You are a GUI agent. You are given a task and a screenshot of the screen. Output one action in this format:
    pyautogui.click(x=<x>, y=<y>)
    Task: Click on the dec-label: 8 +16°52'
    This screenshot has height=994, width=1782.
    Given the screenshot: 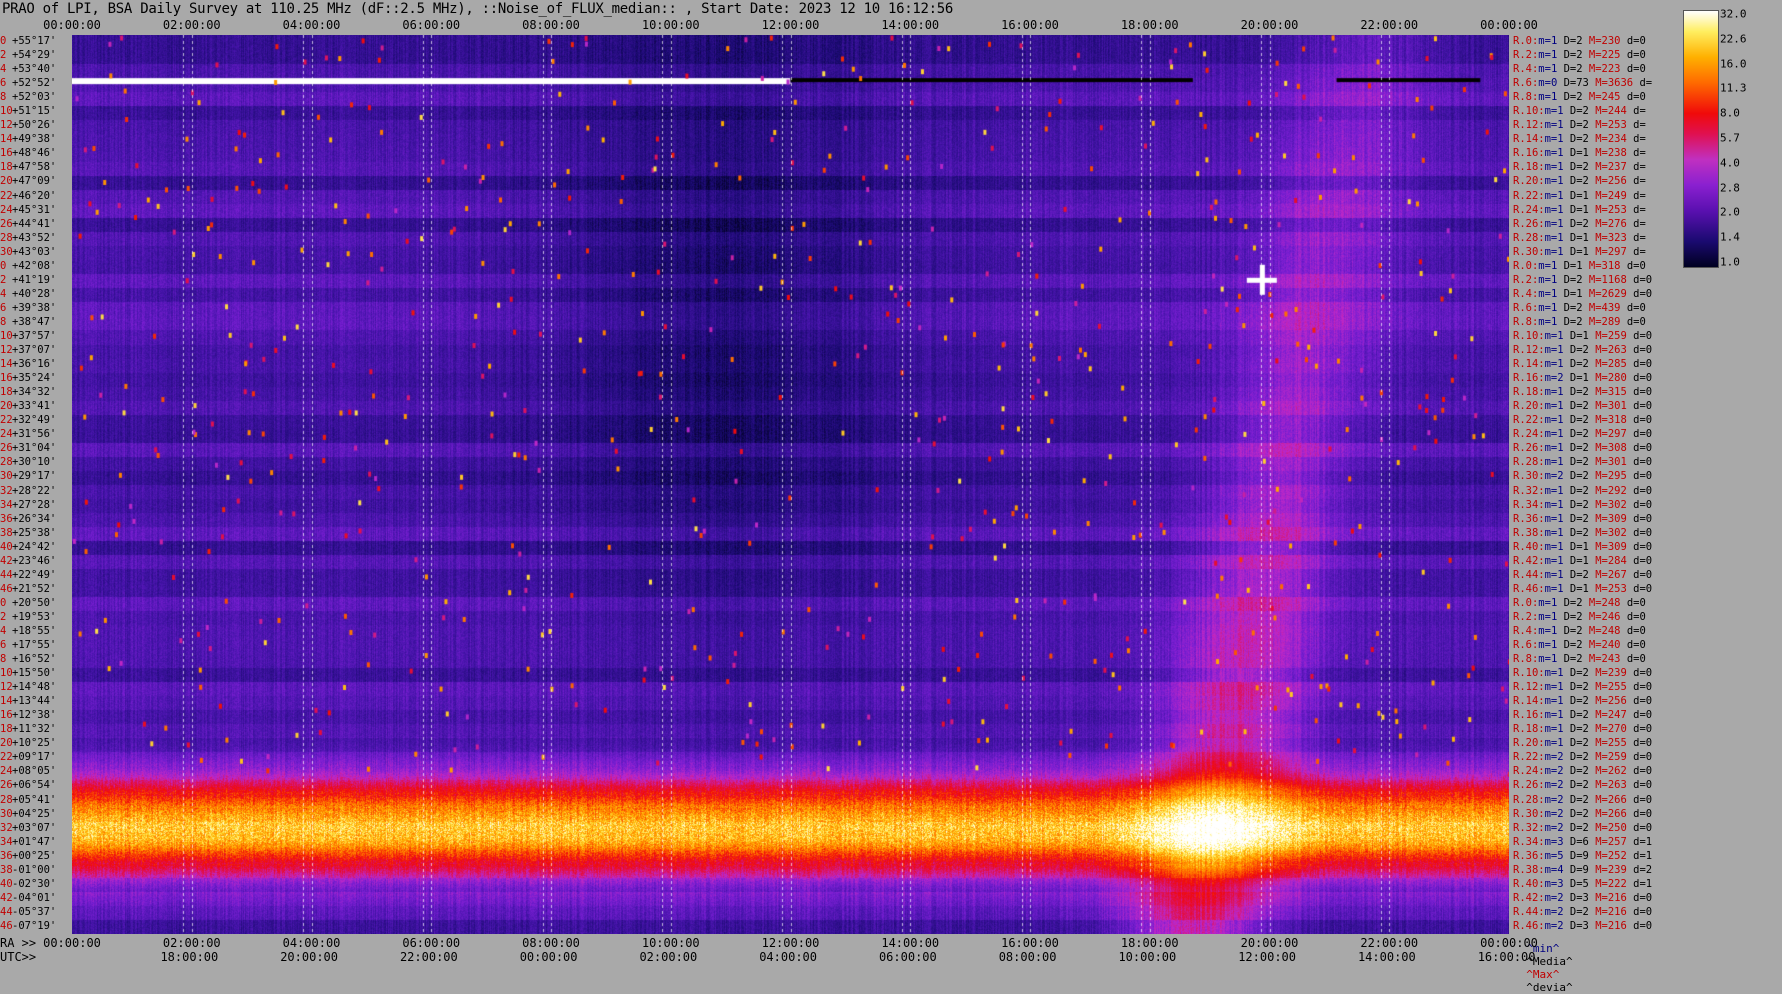 What is the action you would take?
    pyautogui.click(x=28, y=659)
    